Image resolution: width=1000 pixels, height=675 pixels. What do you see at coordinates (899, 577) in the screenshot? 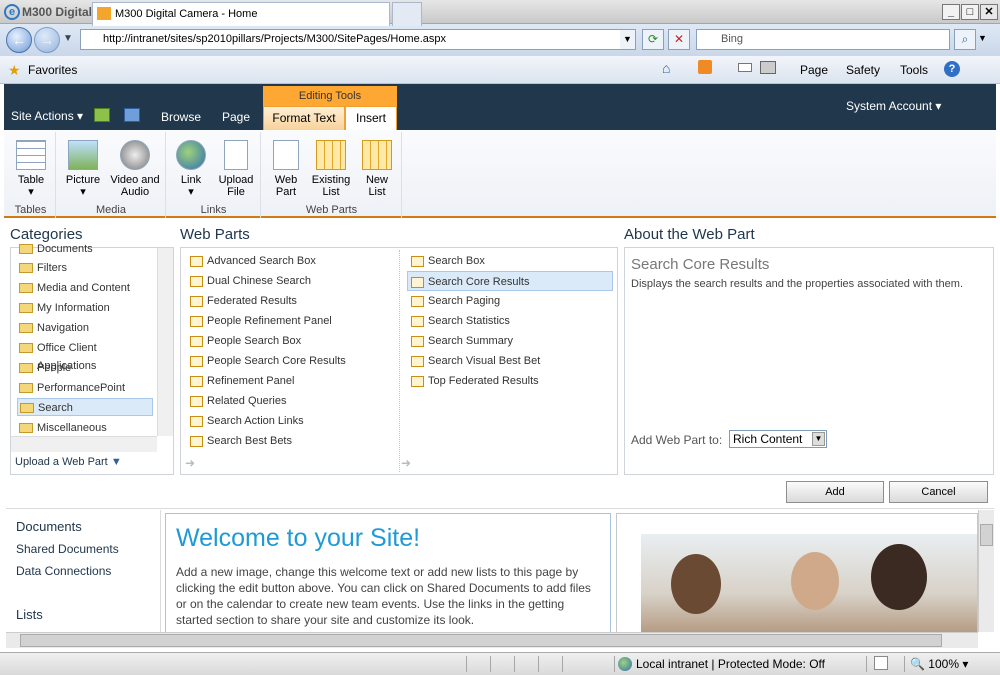
I see `person-shape` at bounding box center [899, 577].